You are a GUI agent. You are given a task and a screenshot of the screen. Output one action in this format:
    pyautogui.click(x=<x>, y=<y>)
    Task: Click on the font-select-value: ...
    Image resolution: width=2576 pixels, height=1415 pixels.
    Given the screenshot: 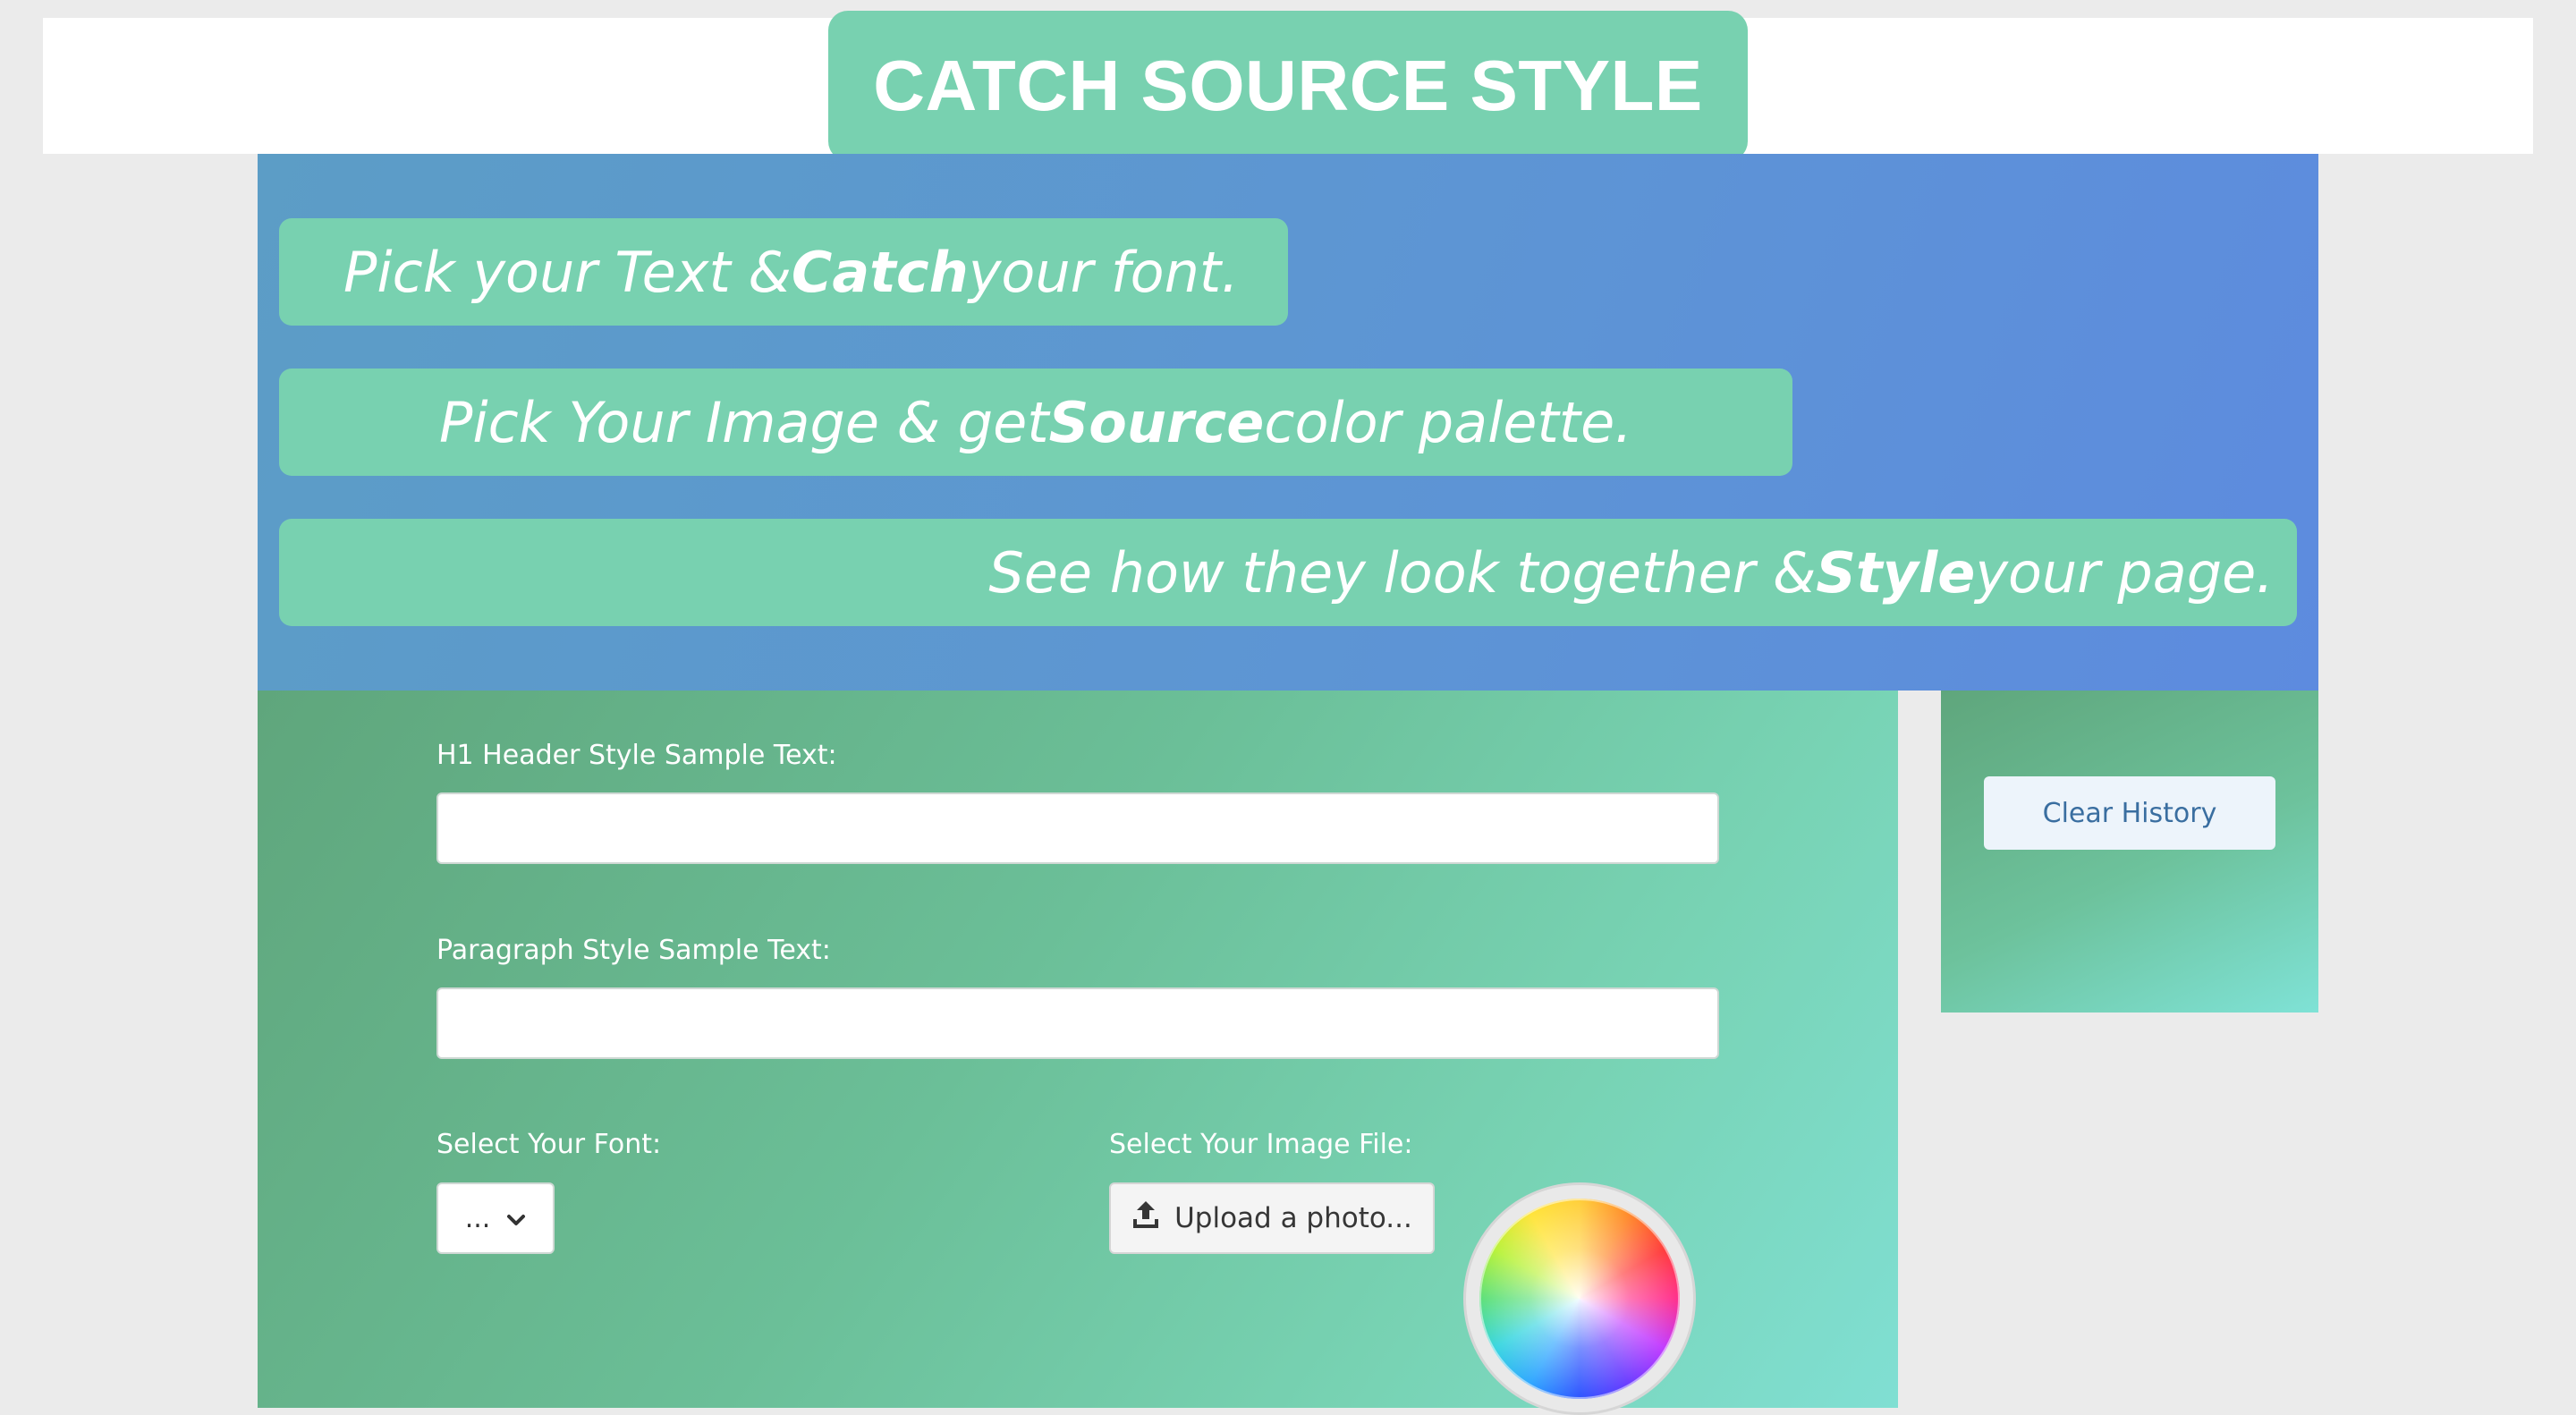 What is the action you would take?
    pyautogui.click(x=477, y=1218)
    